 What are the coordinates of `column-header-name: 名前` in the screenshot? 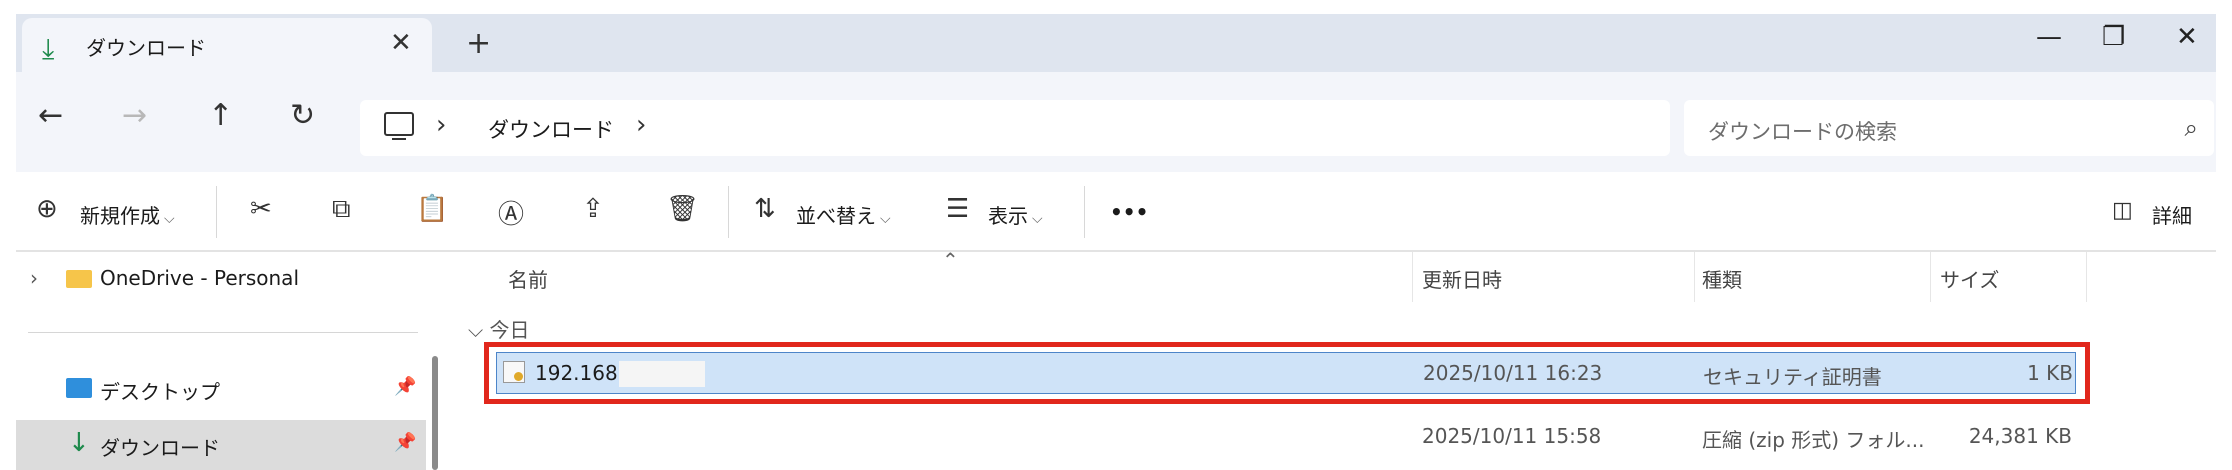 It's located at (528, 278).